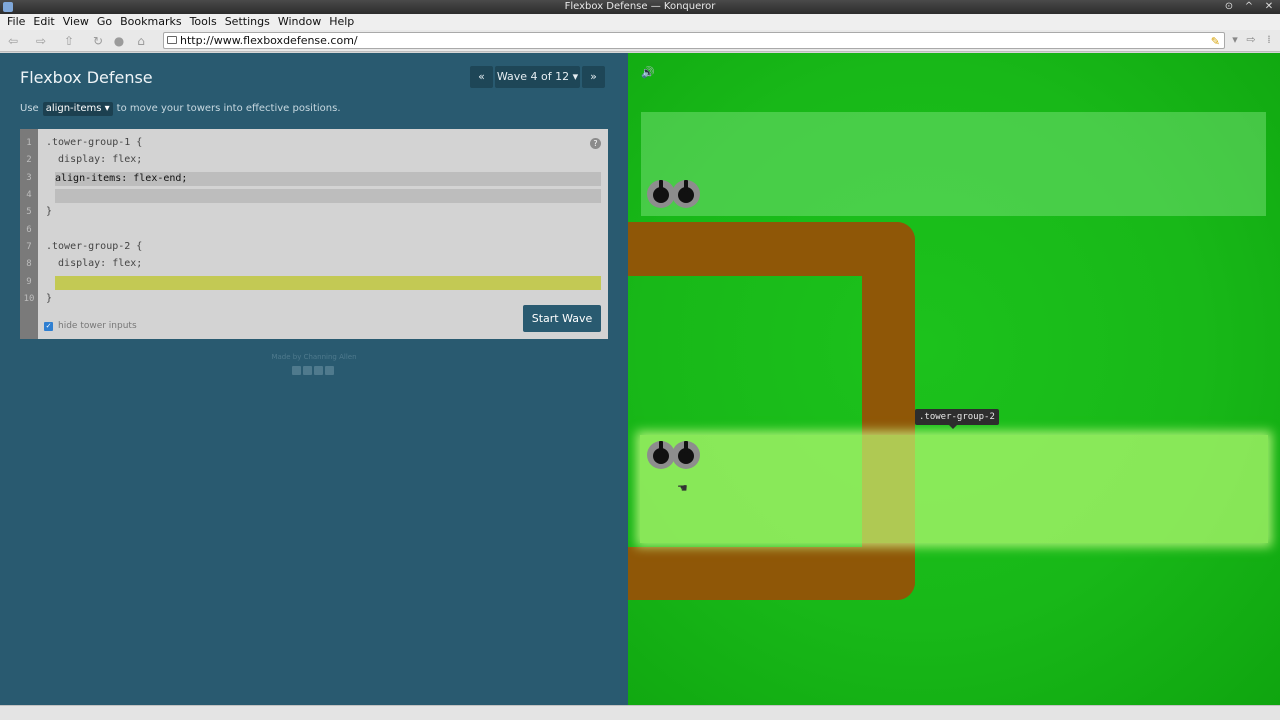  Describe the element at coordinates (29, 299) in the screenshot. I see `line-number: 10` at that location.